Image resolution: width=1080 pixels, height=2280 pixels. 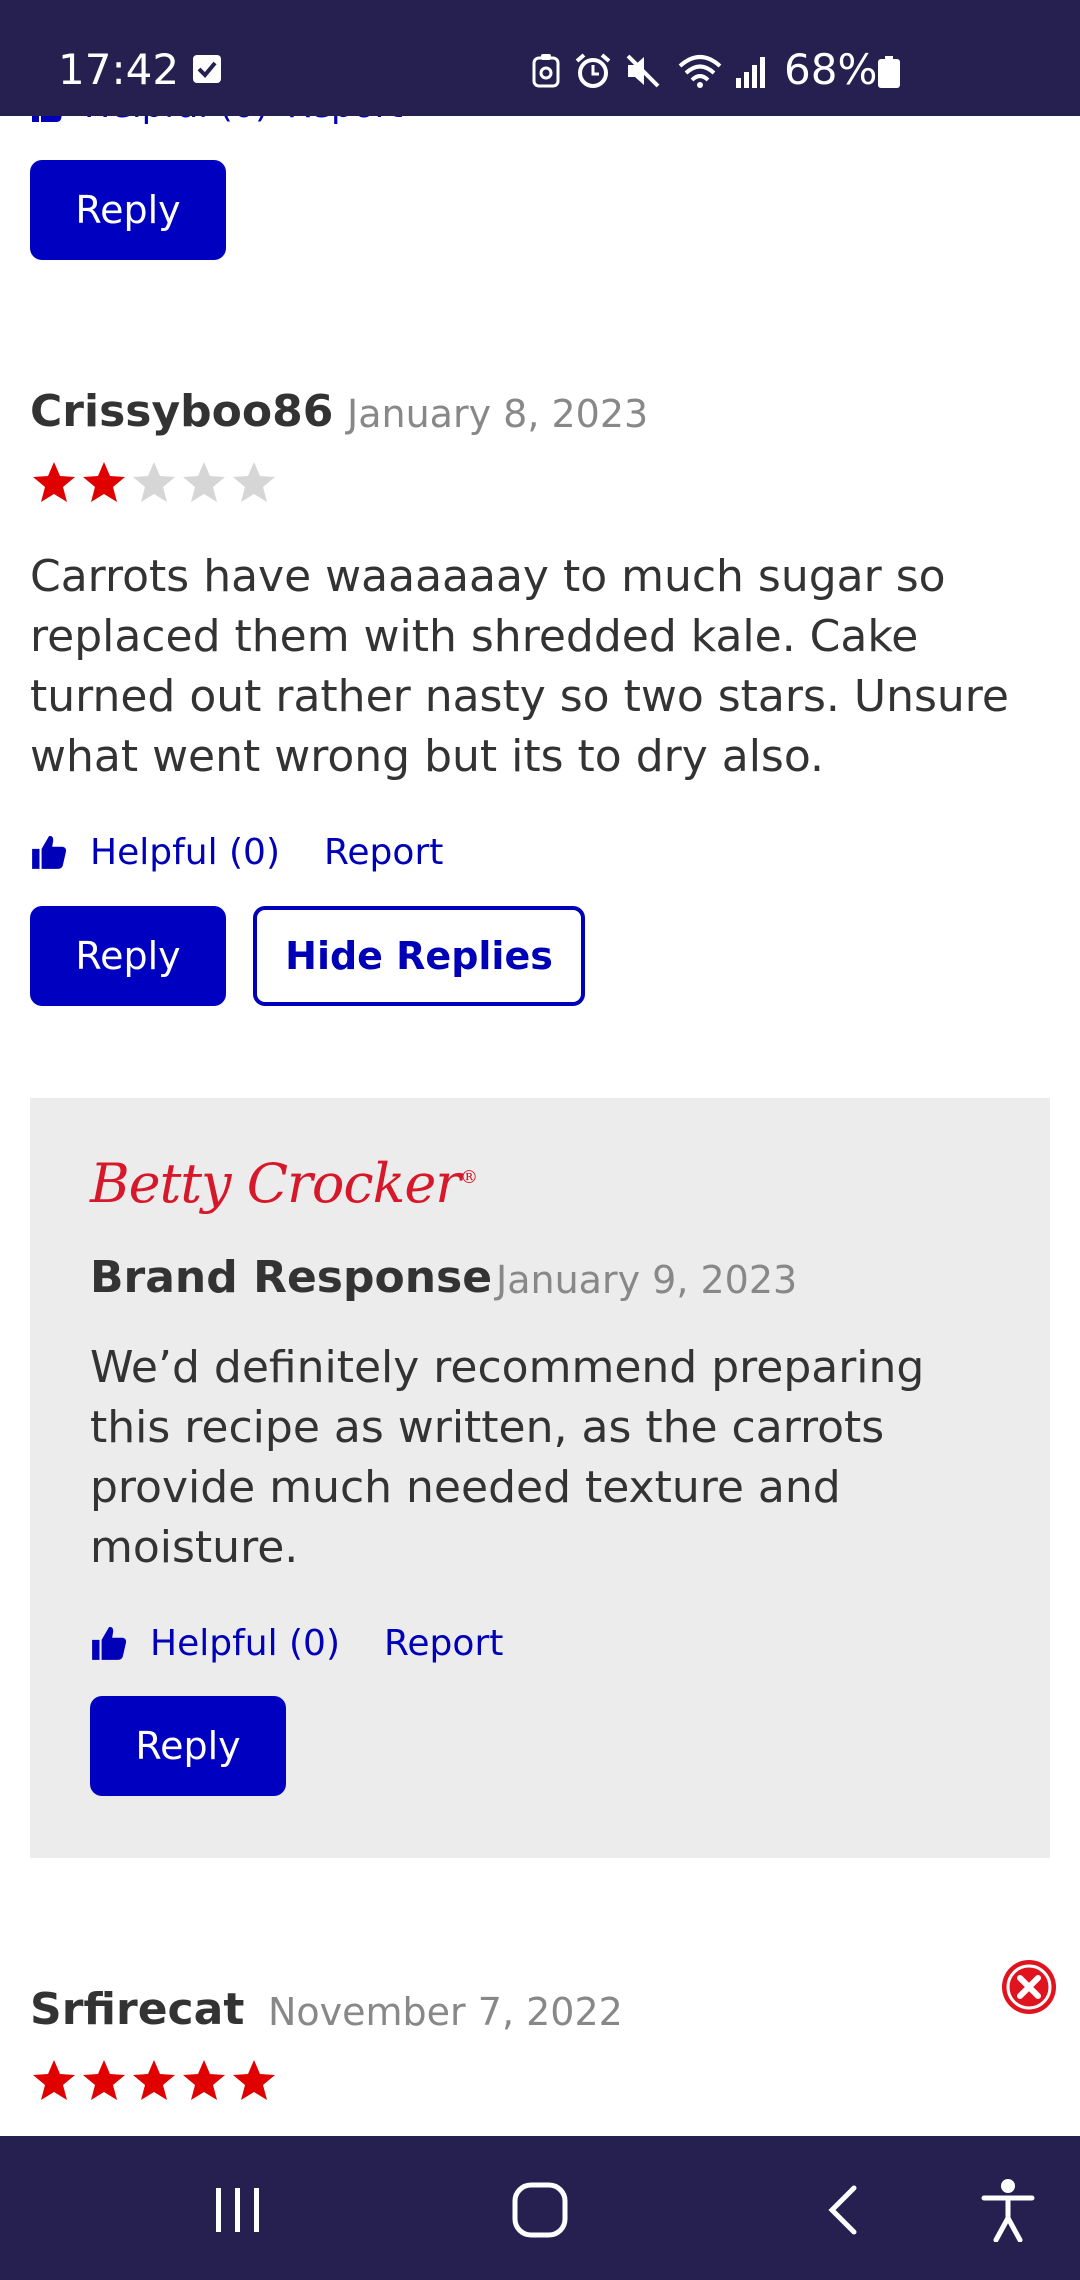 What do you see at coordinates (291, 1277) in the screenshot?
I see `brand-response-title: Brand Response` at bounding box center [291, 1277].